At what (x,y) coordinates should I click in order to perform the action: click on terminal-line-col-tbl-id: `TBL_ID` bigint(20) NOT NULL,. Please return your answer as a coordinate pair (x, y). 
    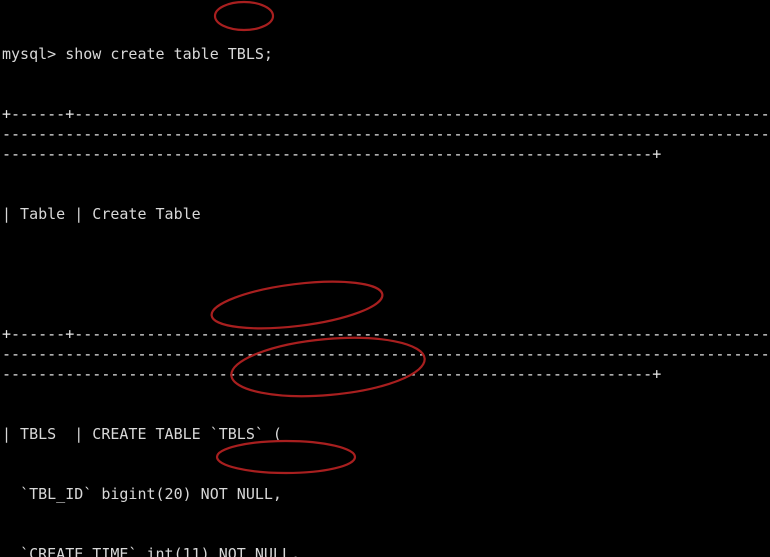
    Looking at the image, I should click on (142, 494).